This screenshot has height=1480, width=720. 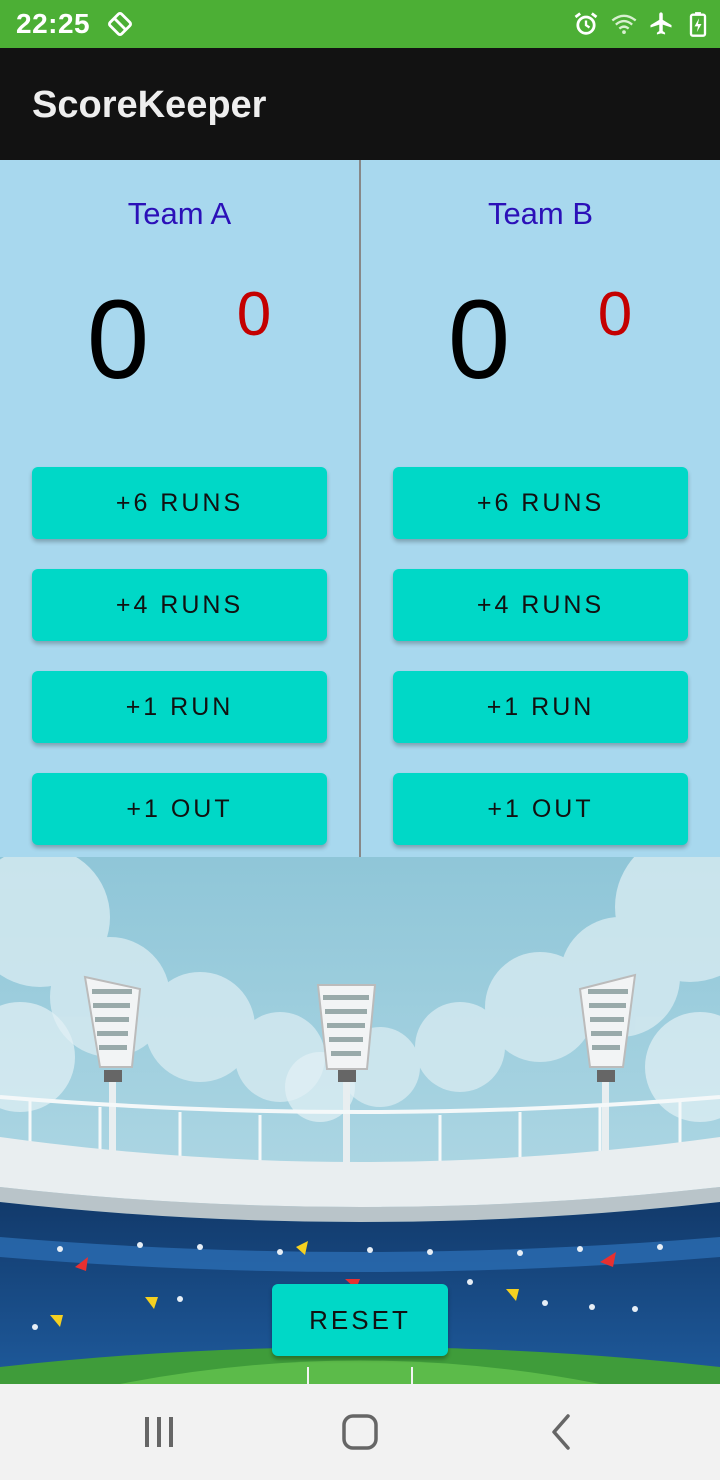 What do you see at coordinates (562, 1432) in the screenshot?
I see `back-icon` at bounding box center [562, 1432].